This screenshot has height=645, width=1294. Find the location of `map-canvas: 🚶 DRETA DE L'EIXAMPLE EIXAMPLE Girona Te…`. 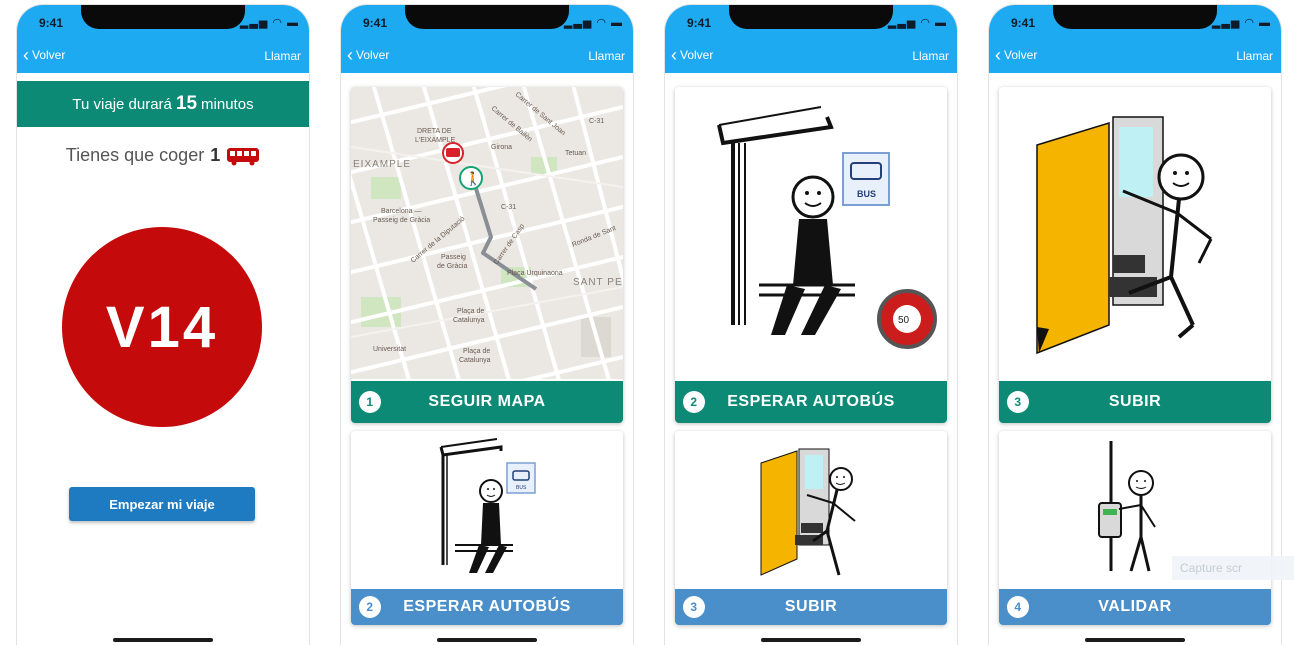

map-canvas: 🚶 DRETA DE L'EIXAMPLE EIXAMPLE Girona Te… is located at coordinates (487, 255).